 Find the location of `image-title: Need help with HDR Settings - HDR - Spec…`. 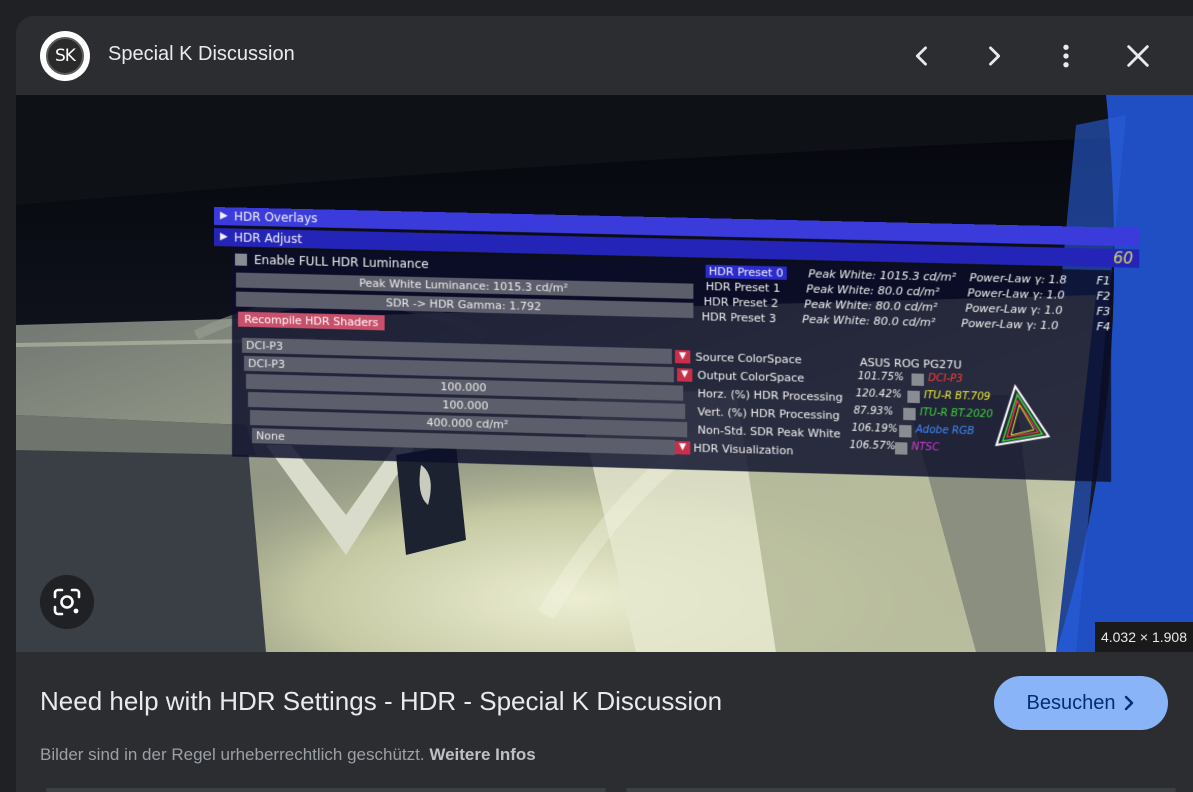

image-title: Need help with HDR Settings - HDR - Spec… is located at coordinates (381, 701).